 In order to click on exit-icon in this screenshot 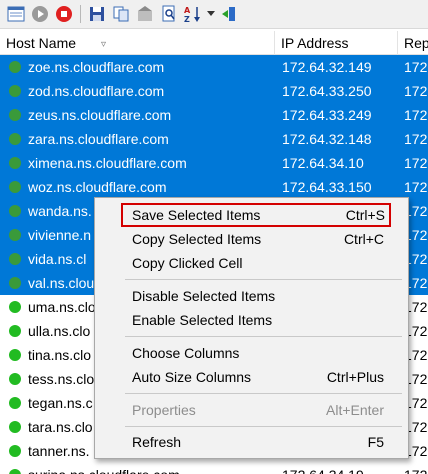, I will do `click(229, 14)`.